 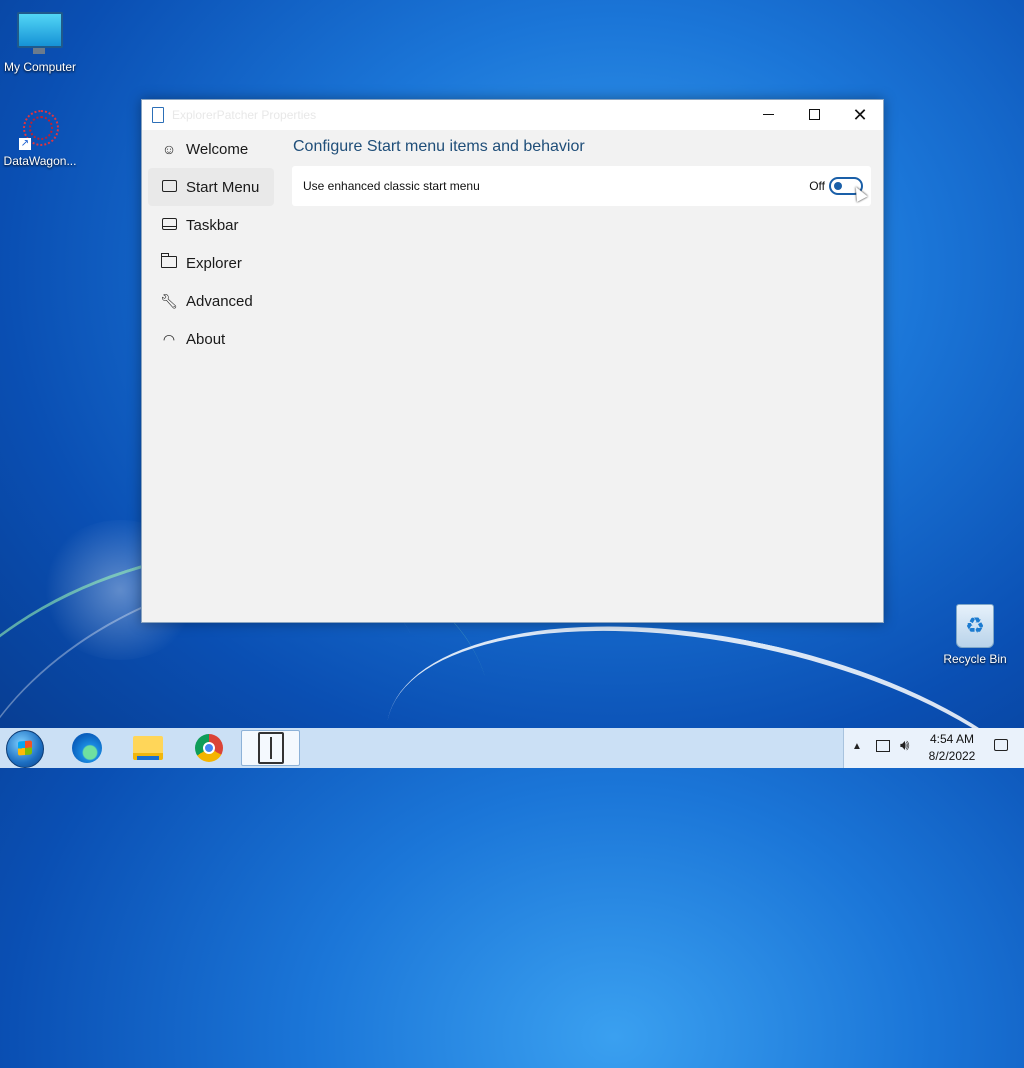 I want to click on sidebar-item-label: Taskbar, so click(x=212, y=225).